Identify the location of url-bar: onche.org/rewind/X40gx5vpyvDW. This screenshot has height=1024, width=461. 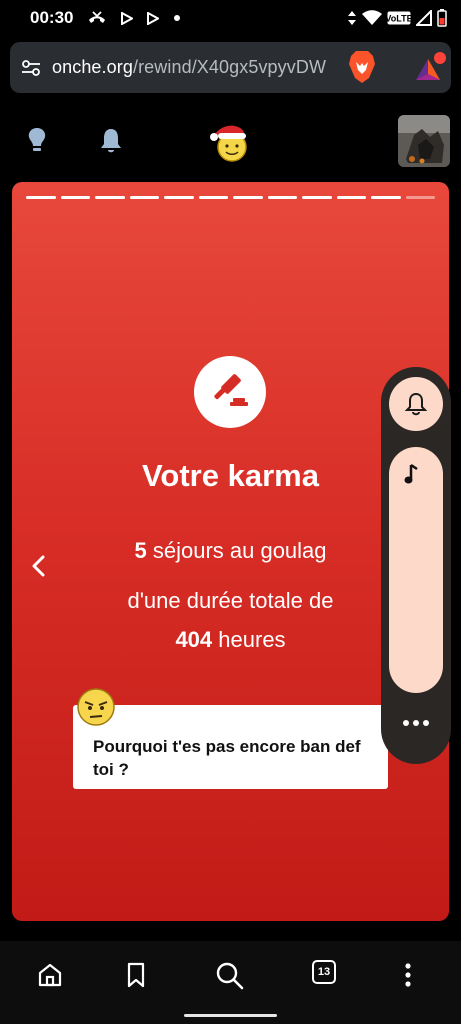
(230, 67).